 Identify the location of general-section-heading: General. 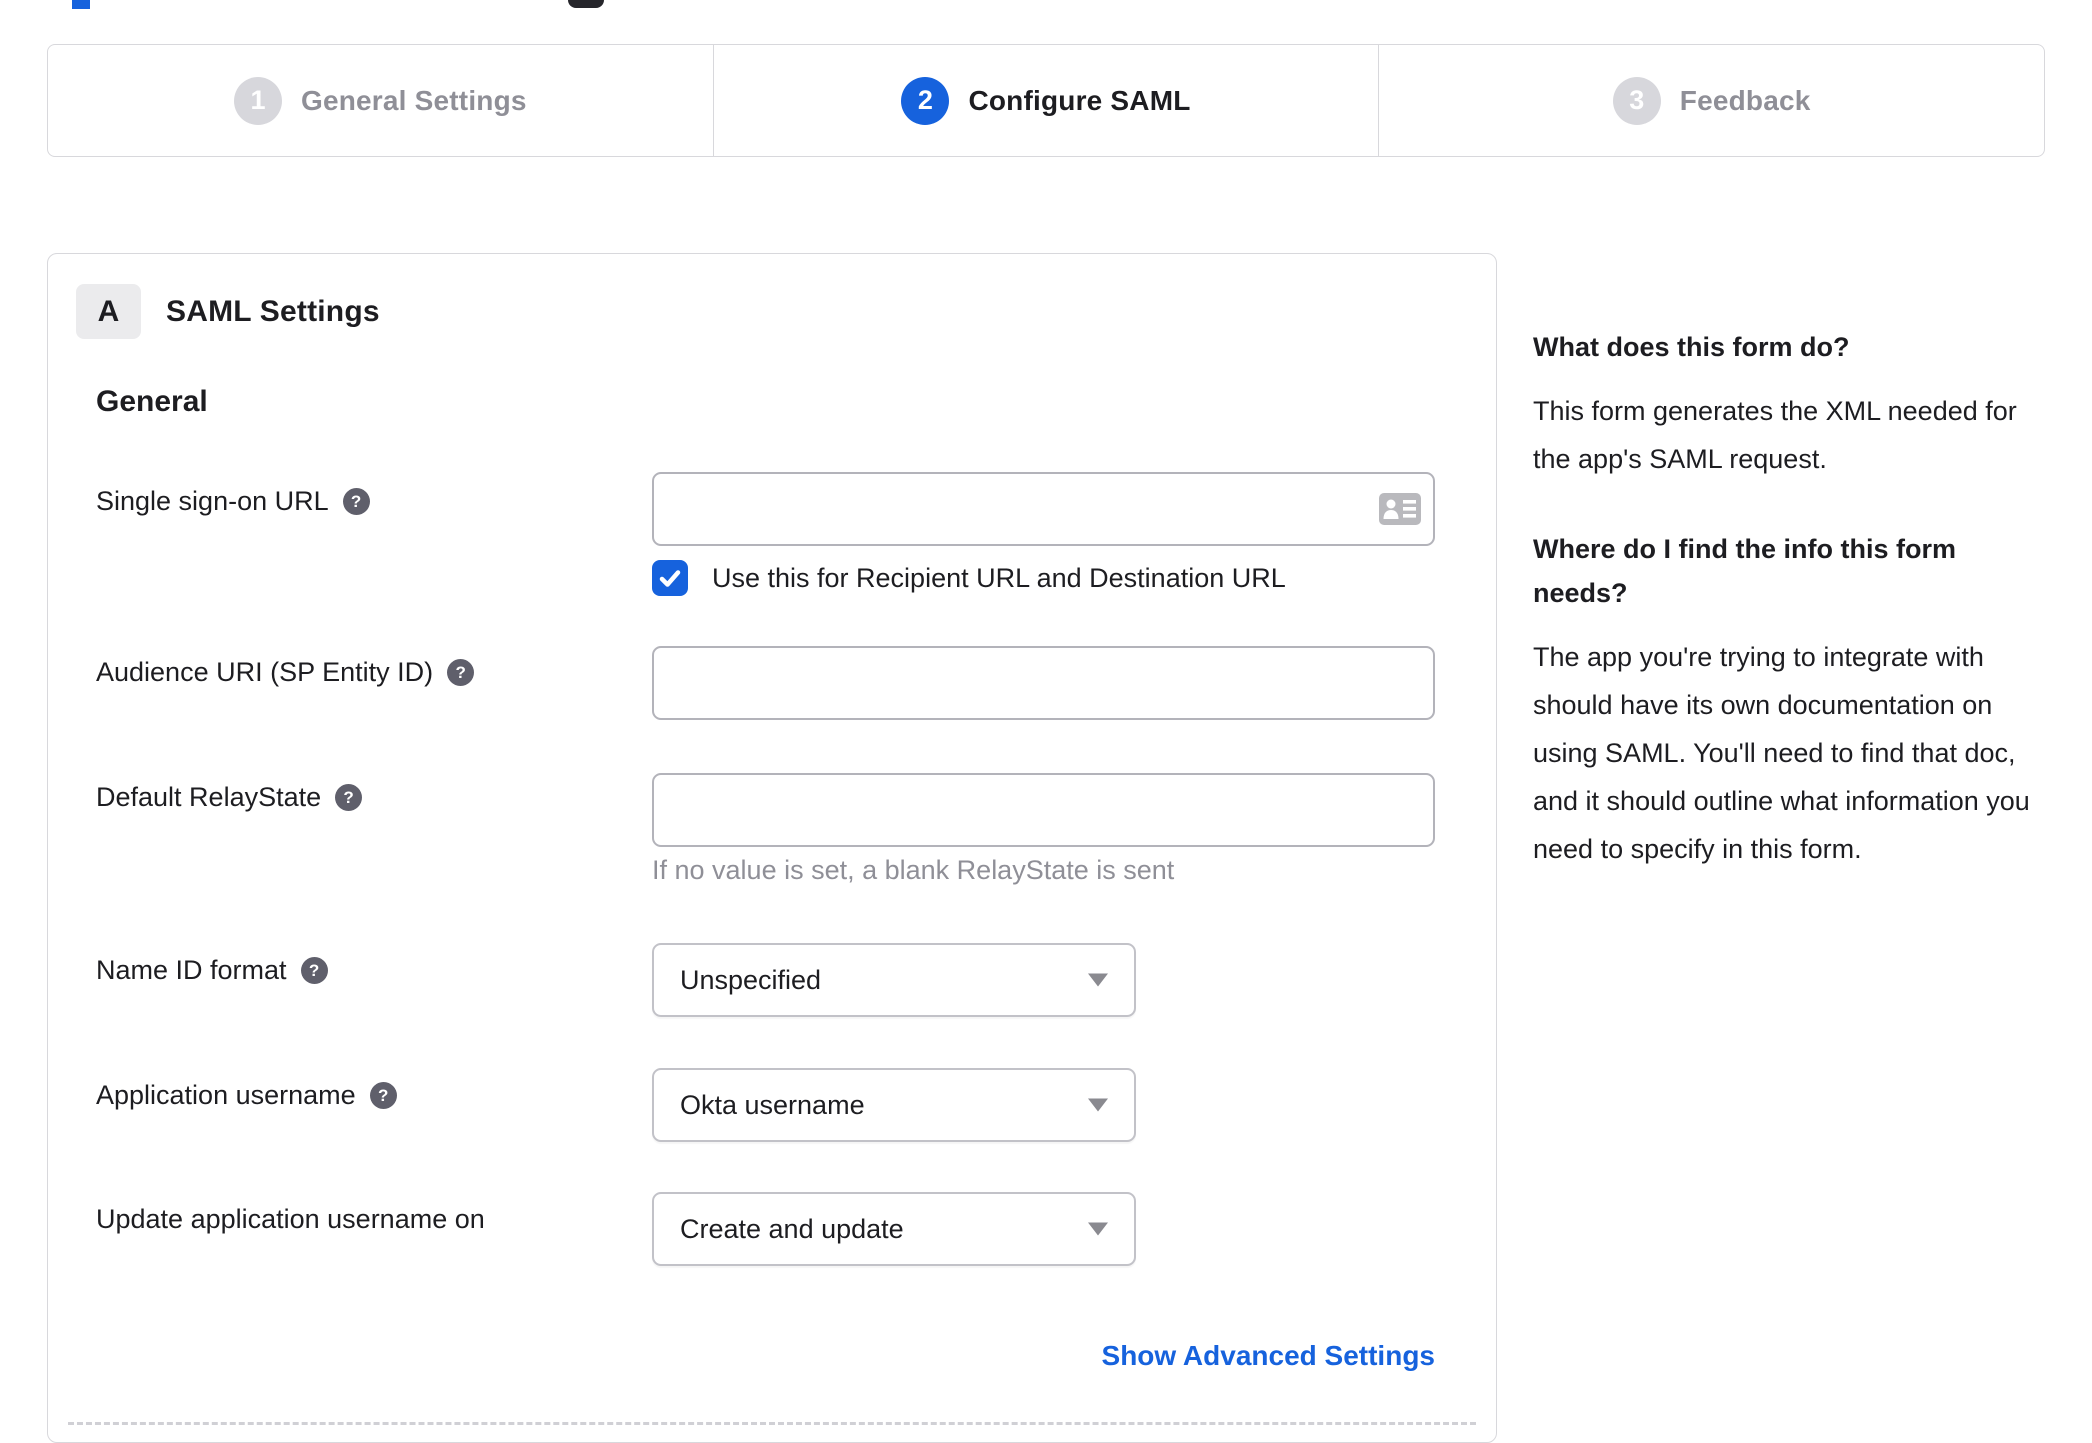
(152, 401).